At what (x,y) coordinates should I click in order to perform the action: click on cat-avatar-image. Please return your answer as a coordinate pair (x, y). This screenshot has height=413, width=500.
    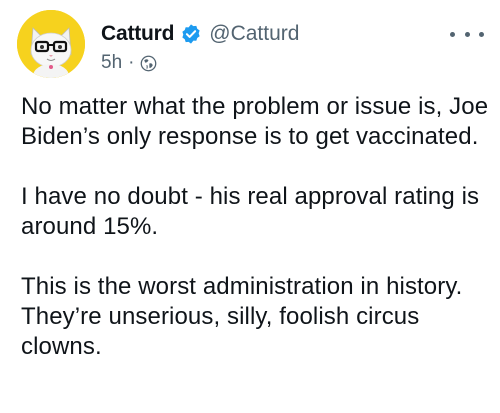
    Looking at the image, I should click on (51, 44).